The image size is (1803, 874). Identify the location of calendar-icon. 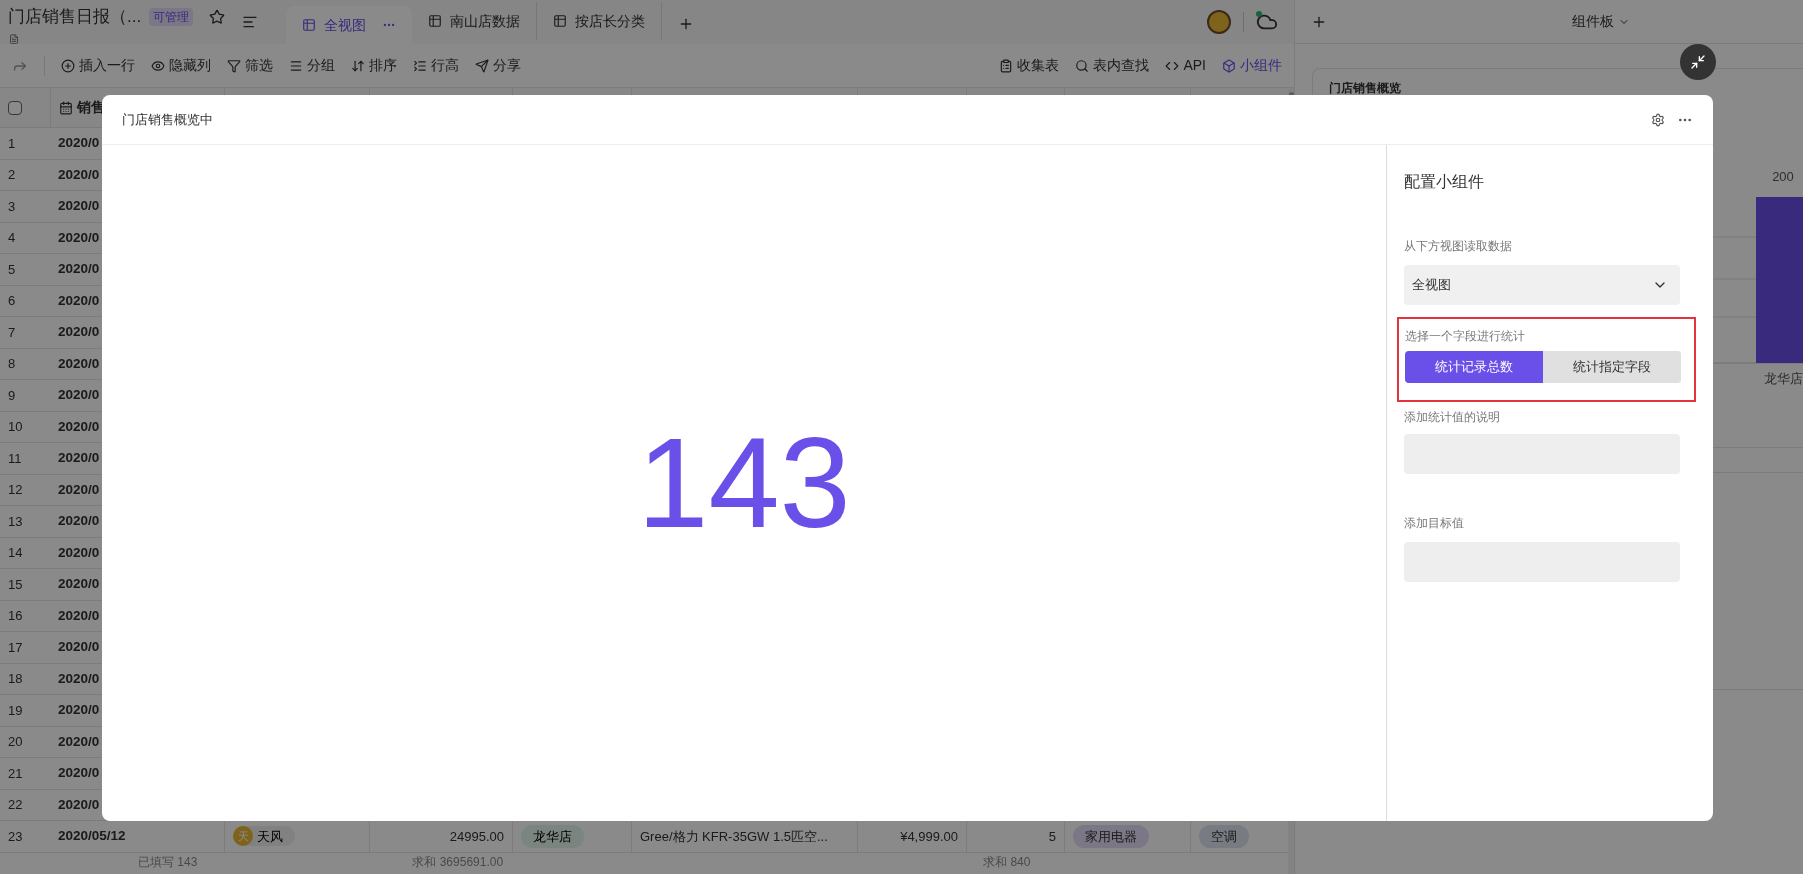
(66, 107).